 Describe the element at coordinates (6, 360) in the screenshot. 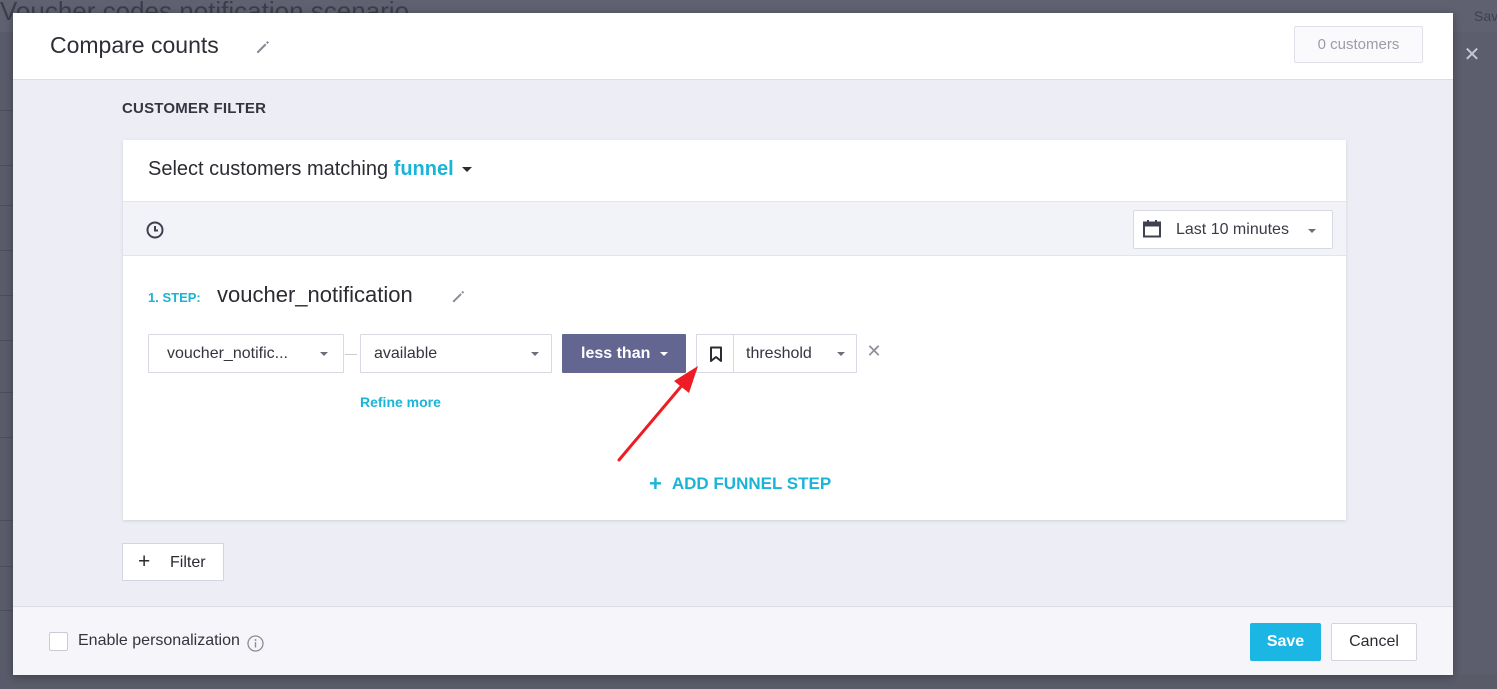

I see `background-left-panel` at that location.